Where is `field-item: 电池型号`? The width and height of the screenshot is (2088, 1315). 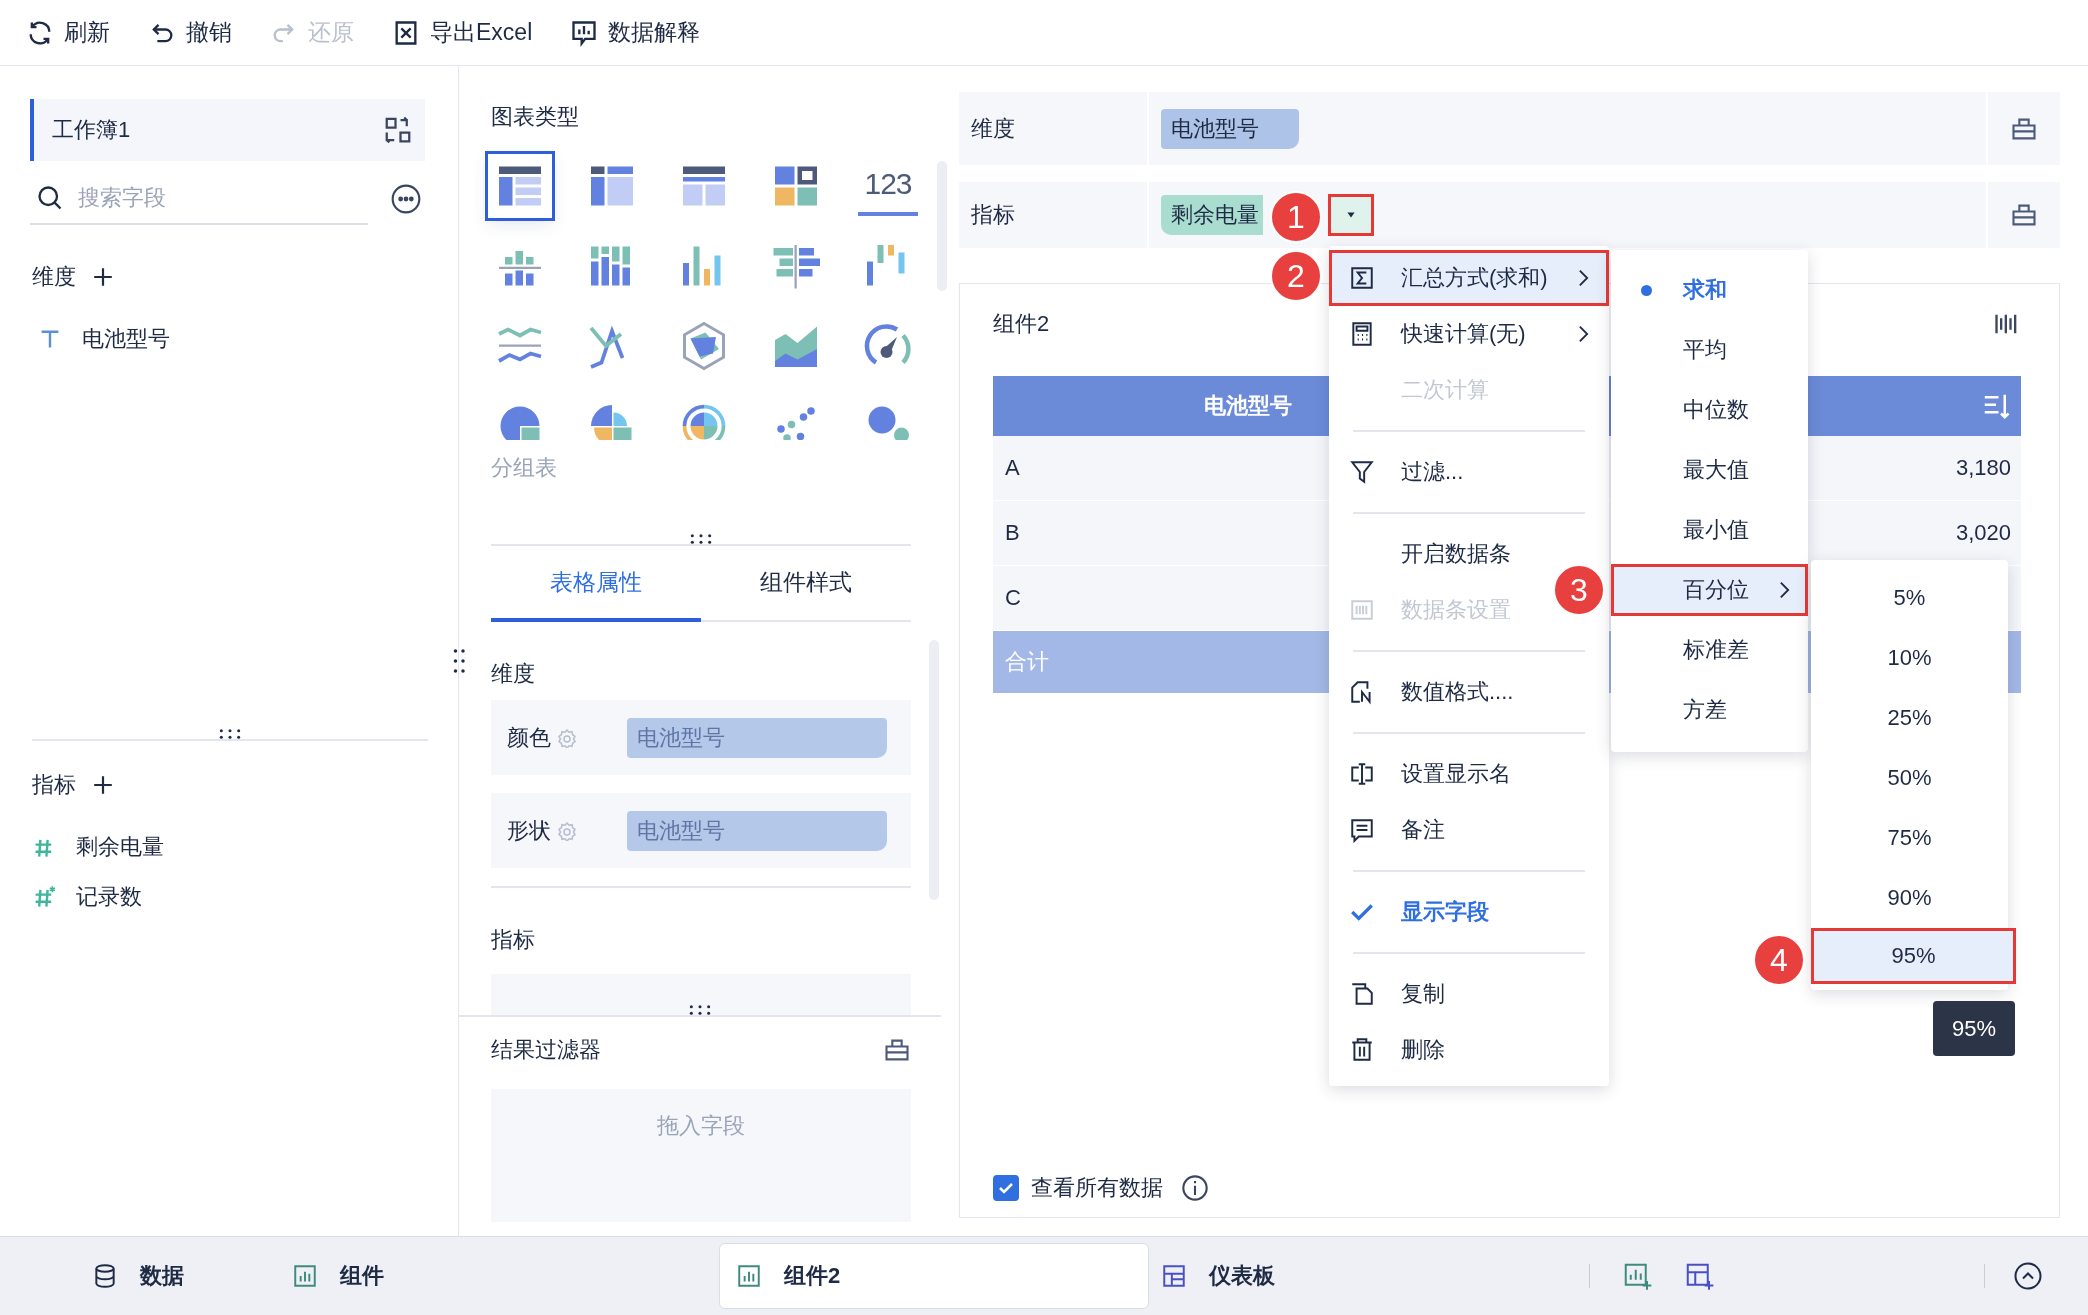 field-item: 电池型号 is located at coordinates (104, 339).